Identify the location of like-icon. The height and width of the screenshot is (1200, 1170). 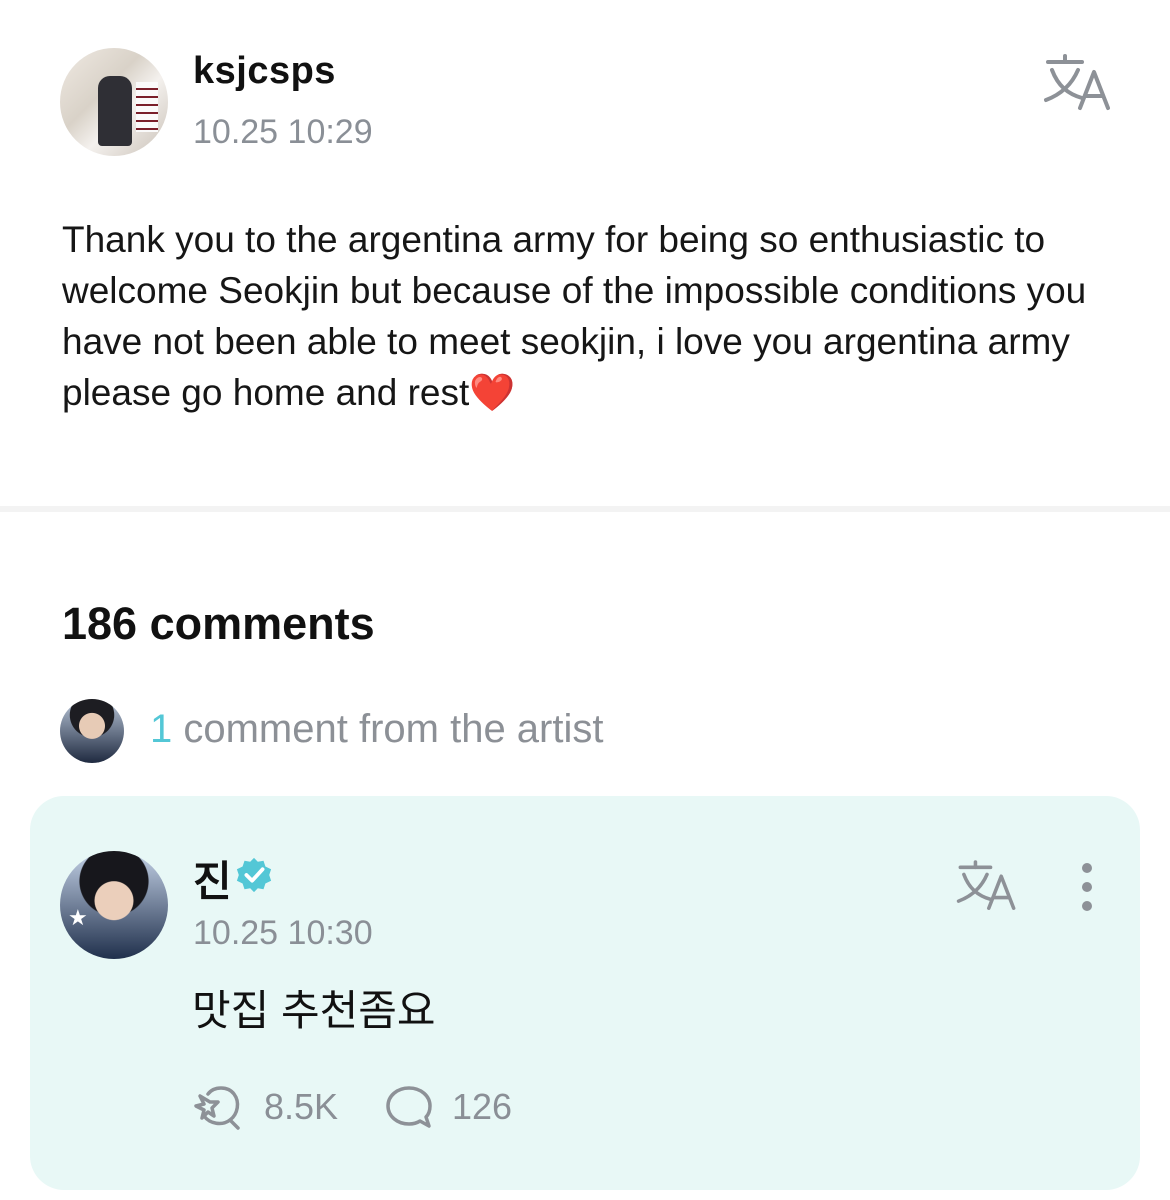
(220, 1107).